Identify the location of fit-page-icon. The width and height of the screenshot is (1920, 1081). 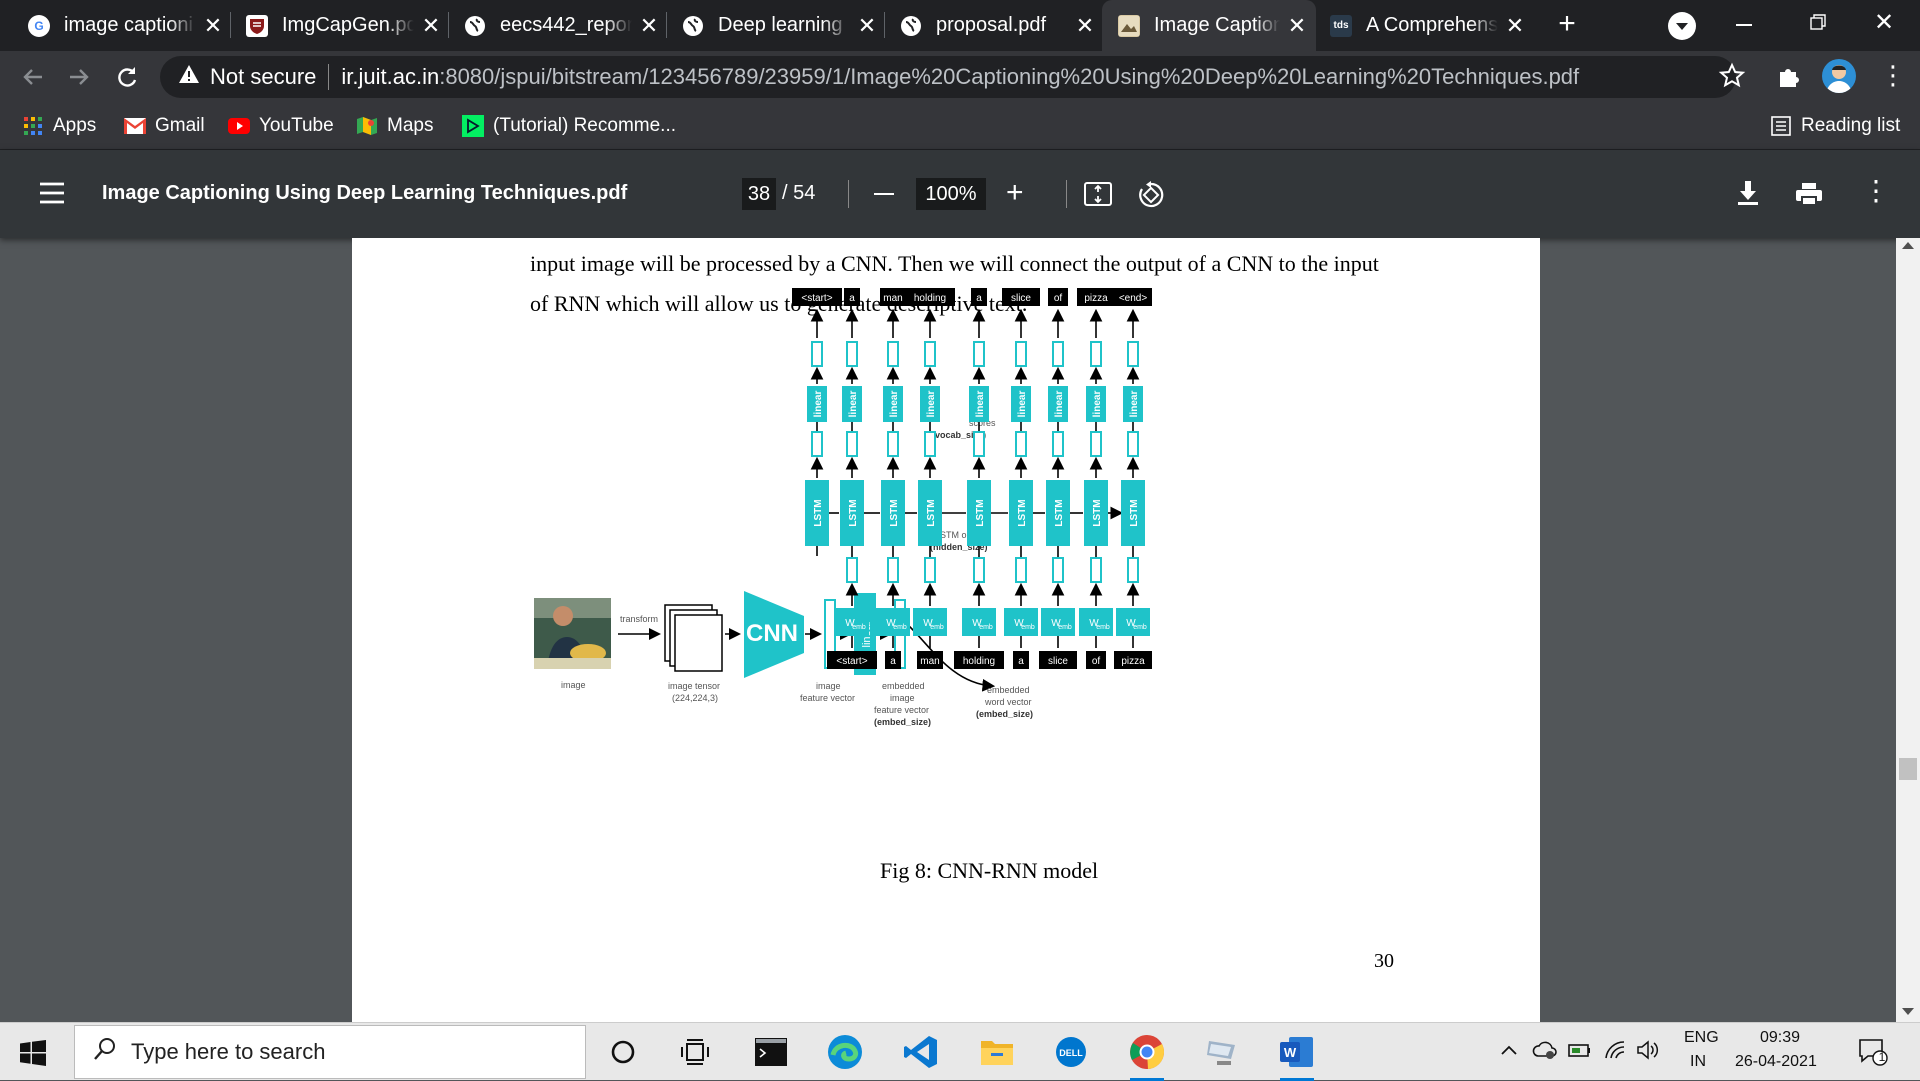
(1098, 196).